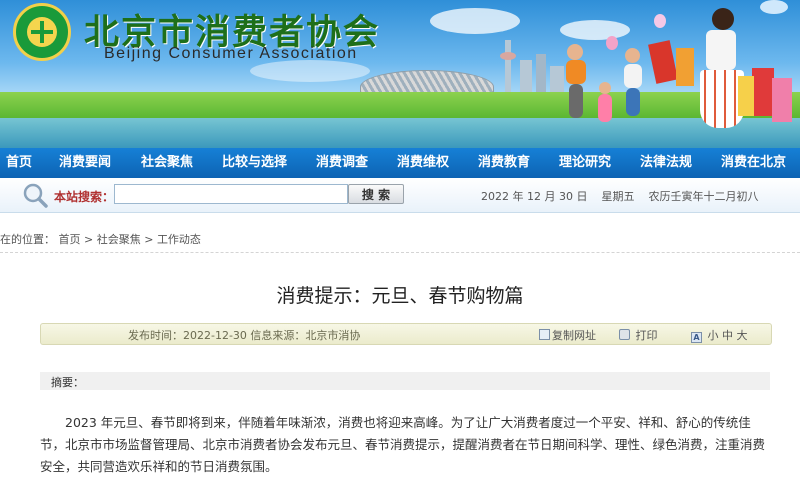 The image size is (800, 483). I want to click on abstract-box: 摘要：, so click(405, 381).